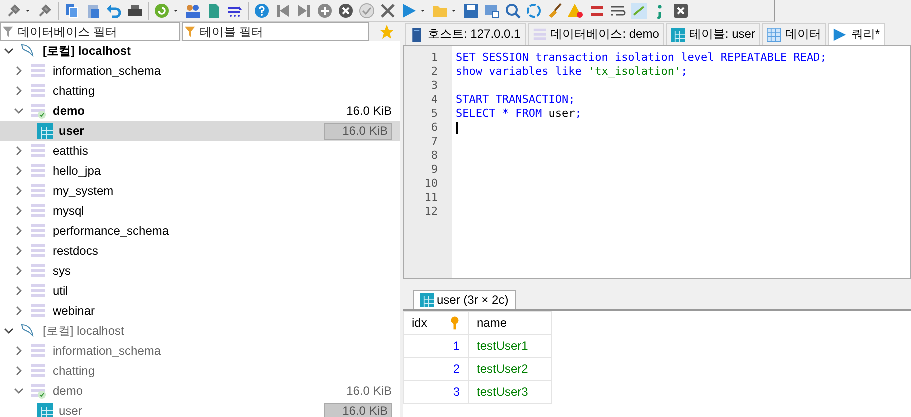 The width and height of the screenshot is (911, 417). I want to click on search-icon, so click(513, 10).